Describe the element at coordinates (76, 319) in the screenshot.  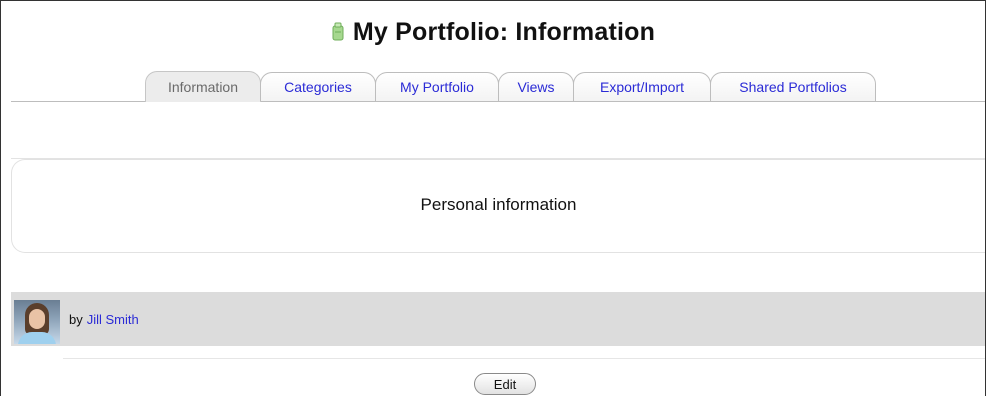
I see `byline-prefix: by` at that location.